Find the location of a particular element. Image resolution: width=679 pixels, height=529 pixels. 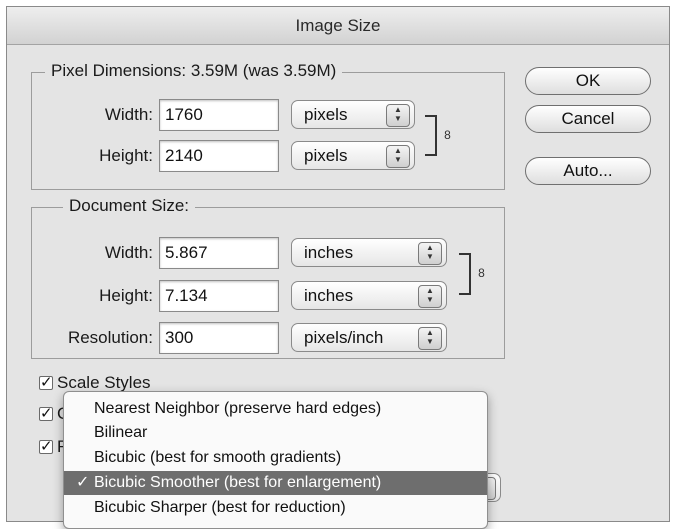

document-size-legend: Document Size: is located at coordinates (129, 206).